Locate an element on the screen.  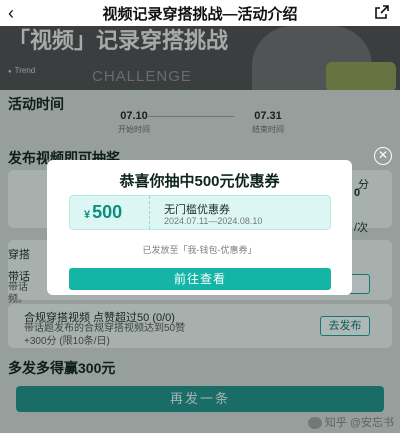
back-icon: ‹ is located at coordinates (11, 13).